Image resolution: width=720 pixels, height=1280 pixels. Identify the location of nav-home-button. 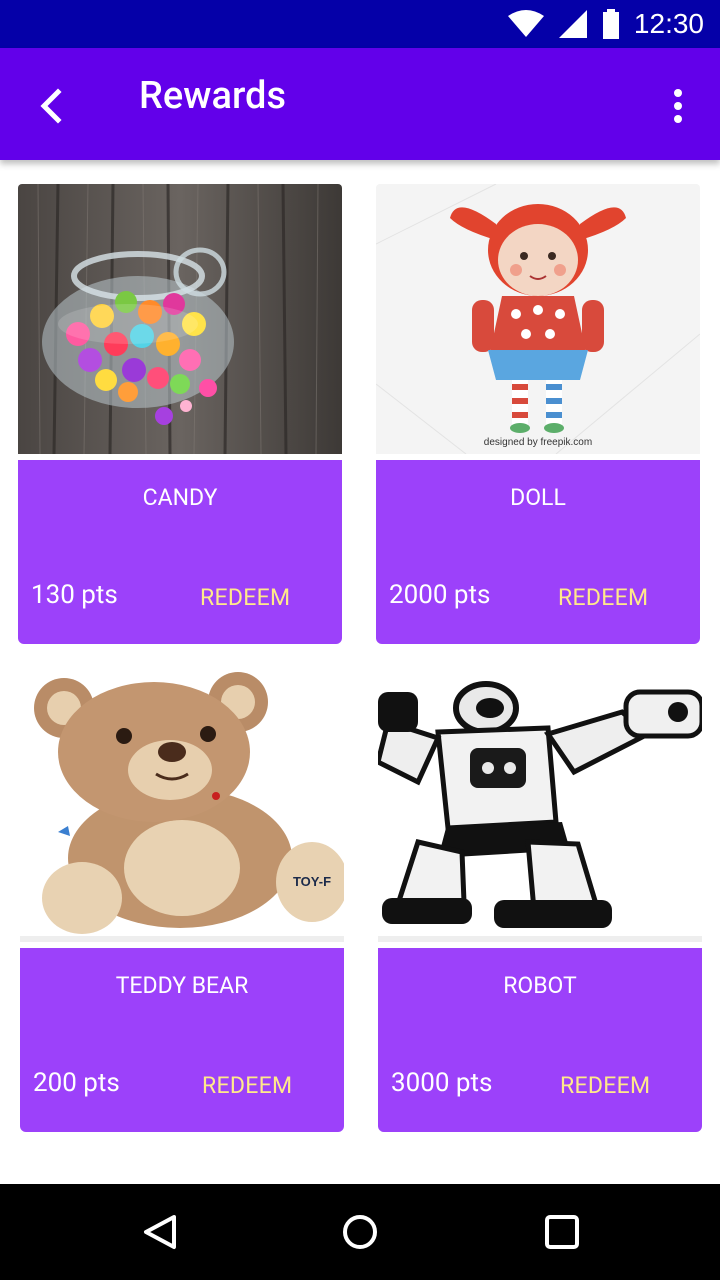
(360, 1232).